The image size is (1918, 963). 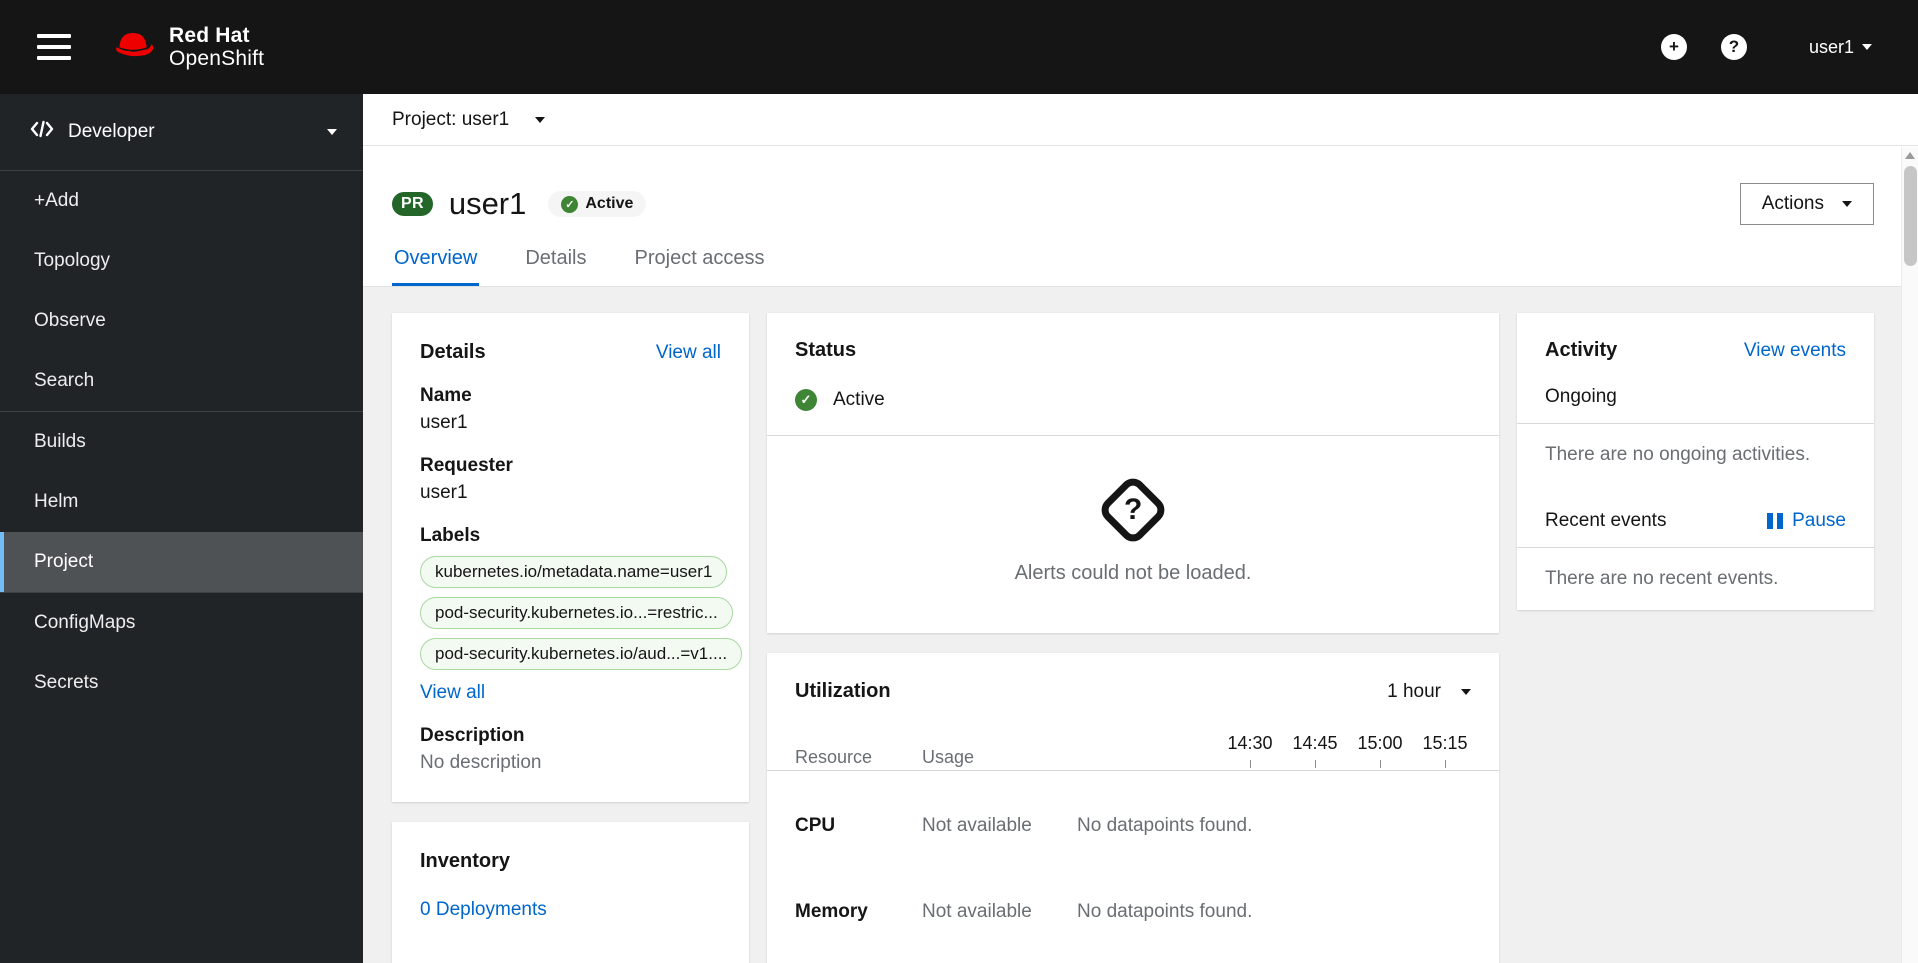 I want to click on page-header: PR user1 ✓ Active Actions, so click(x=1132, y=189).